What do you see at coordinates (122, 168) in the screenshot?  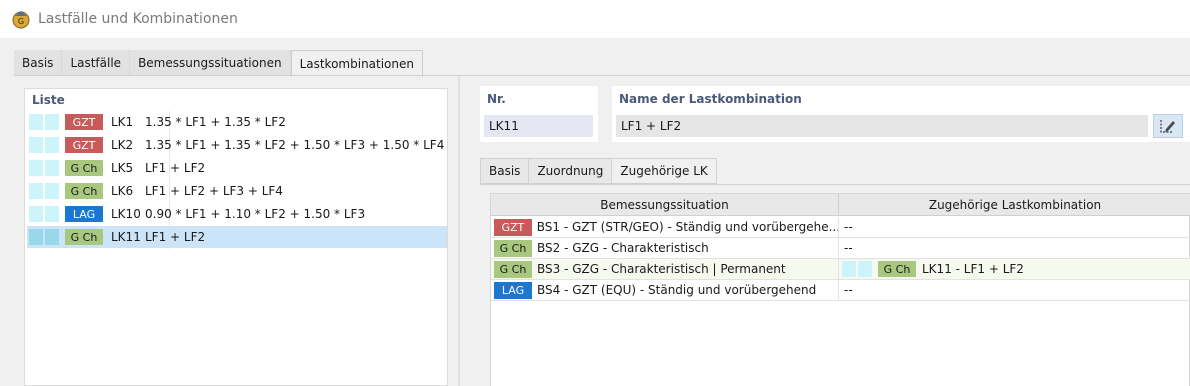 I see `combination-id: LK5` at bounding box center [122, 168].